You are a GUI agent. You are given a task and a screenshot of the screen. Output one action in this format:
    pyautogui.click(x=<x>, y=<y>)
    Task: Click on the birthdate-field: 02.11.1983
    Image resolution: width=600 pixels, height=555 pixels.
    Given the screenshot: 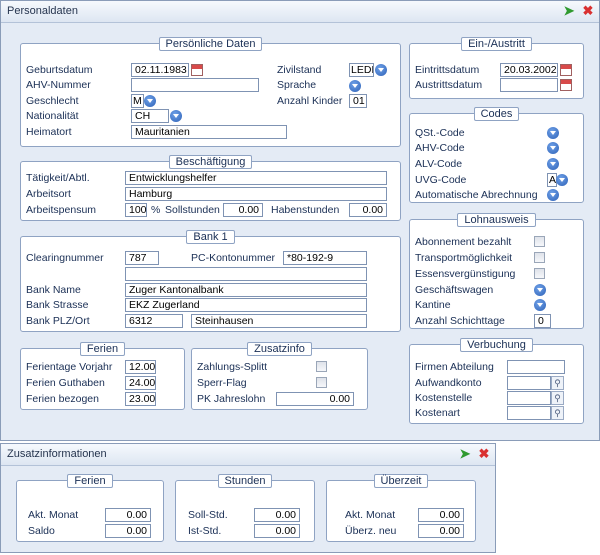 What is the action you would take?
    pyautogui.click(x=160, y=70)
    